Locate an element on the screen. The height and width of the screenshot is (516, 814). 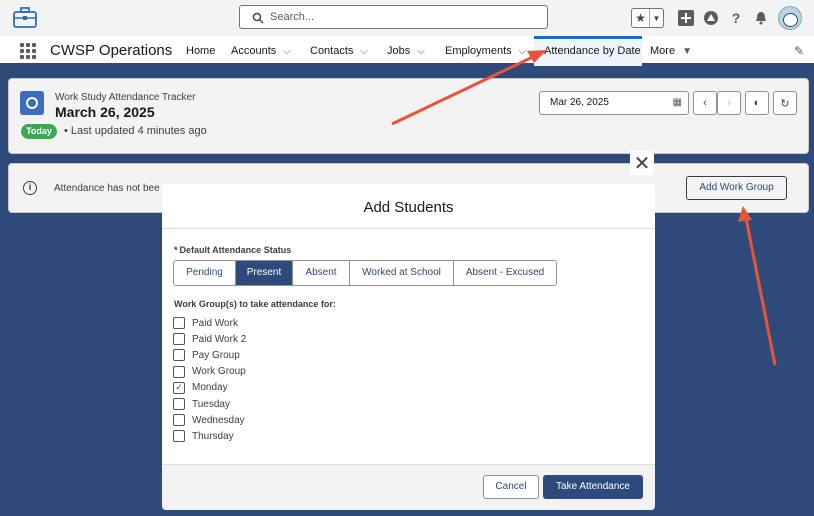
nav-item-jobs: Jobs ⌵ is located at coordinates (406, 51).